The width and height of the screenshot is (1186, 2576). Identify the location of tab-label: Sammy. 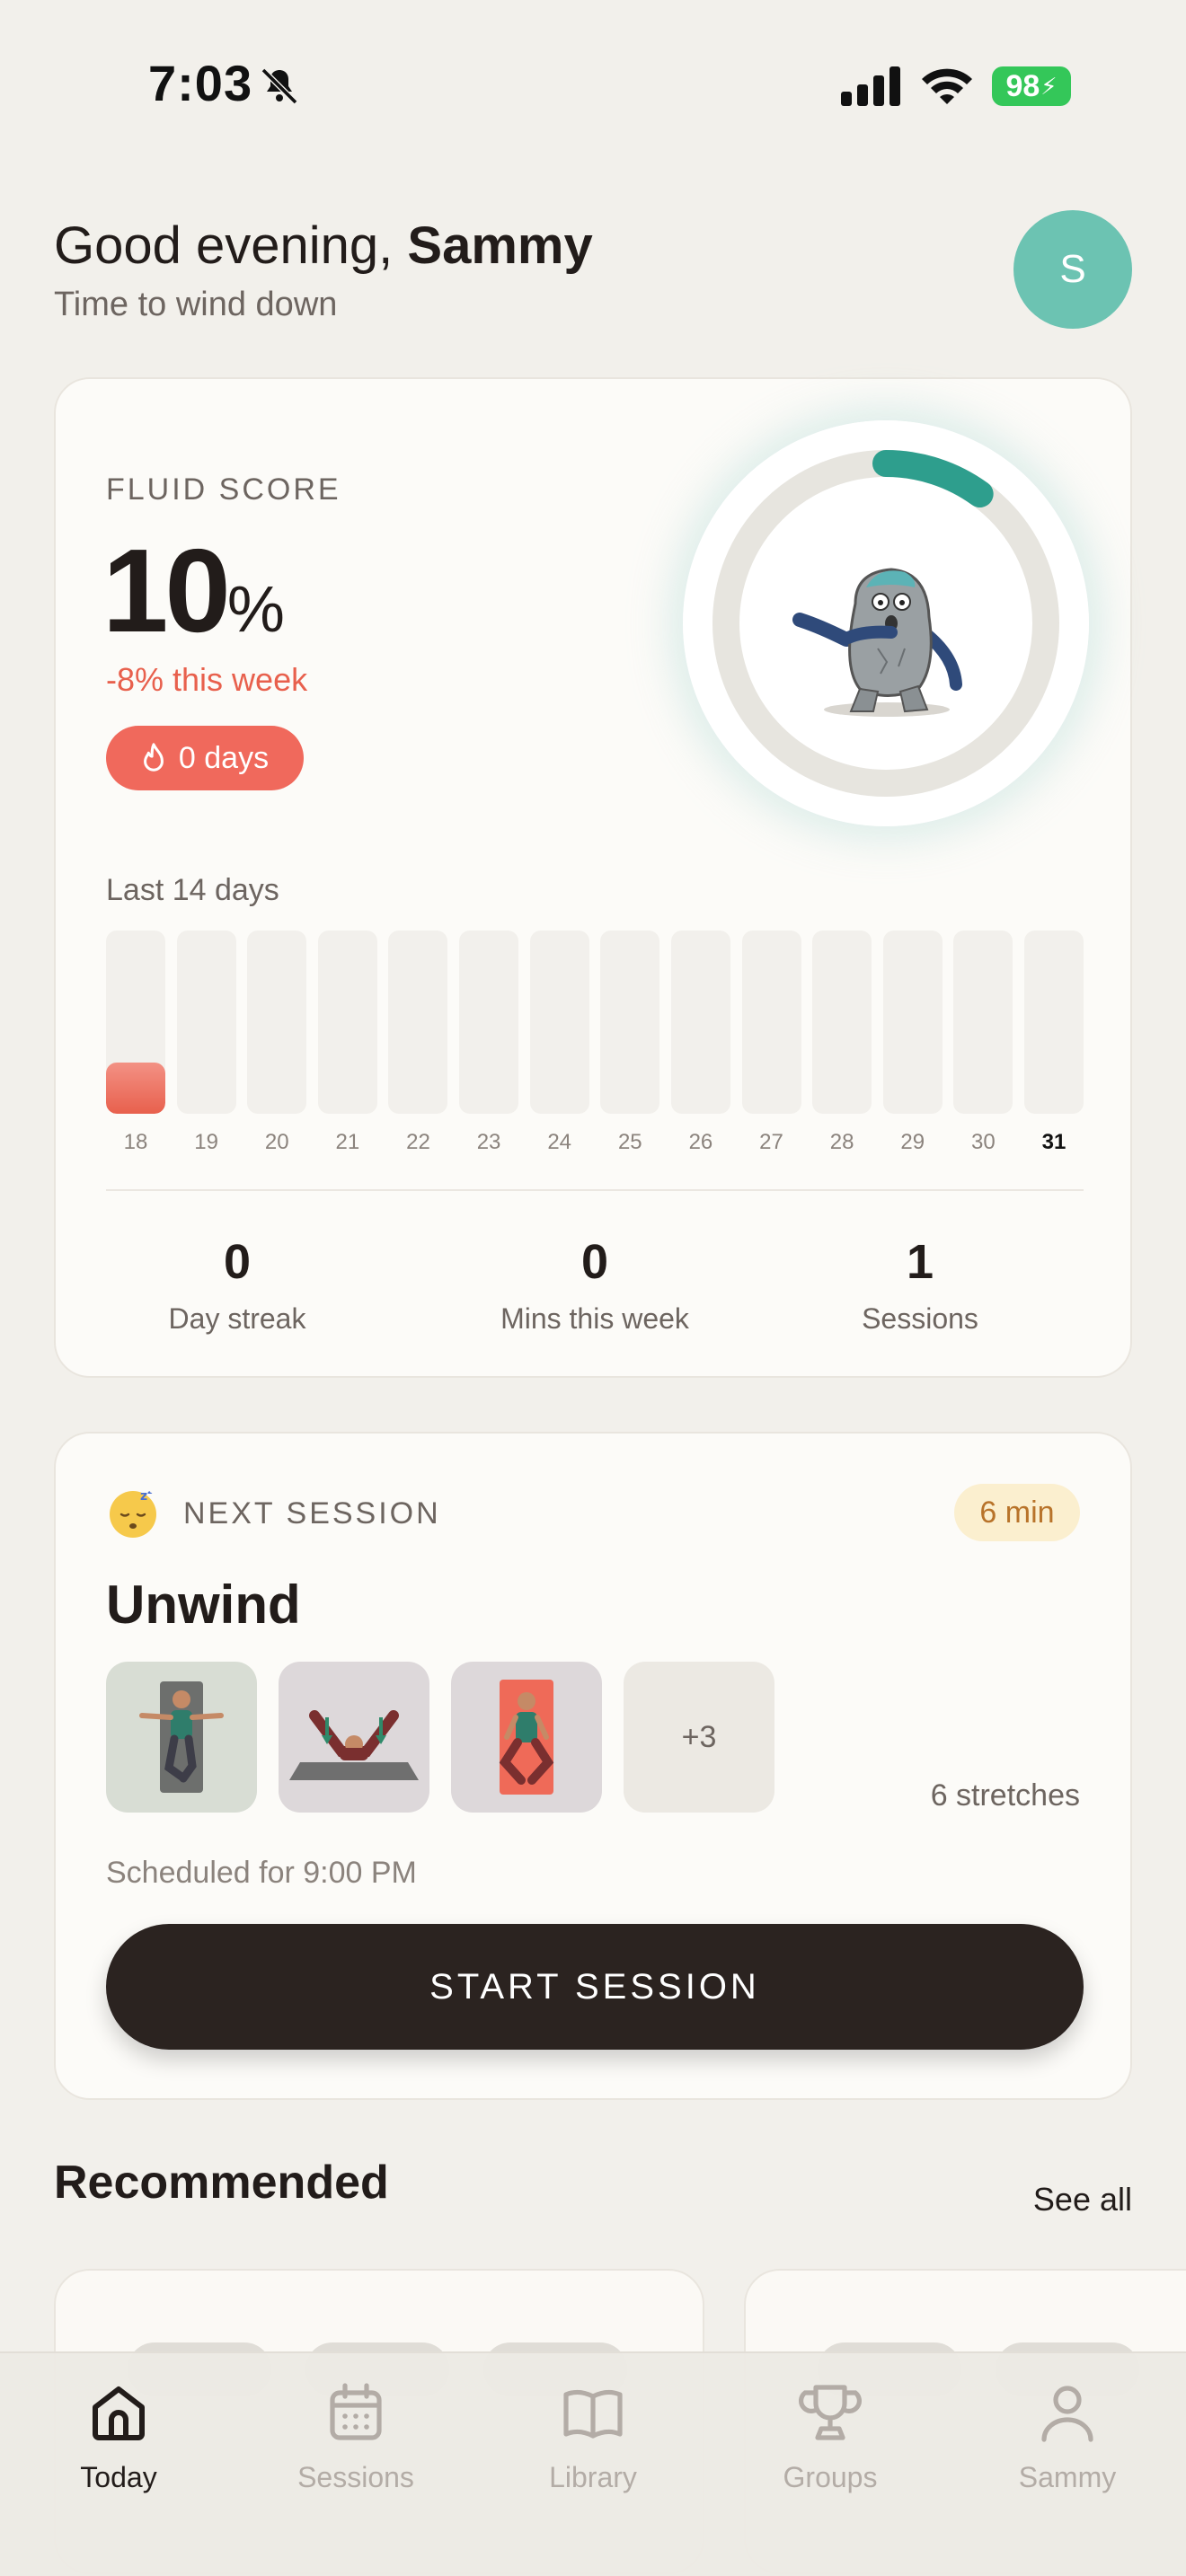
(1067, 2477).